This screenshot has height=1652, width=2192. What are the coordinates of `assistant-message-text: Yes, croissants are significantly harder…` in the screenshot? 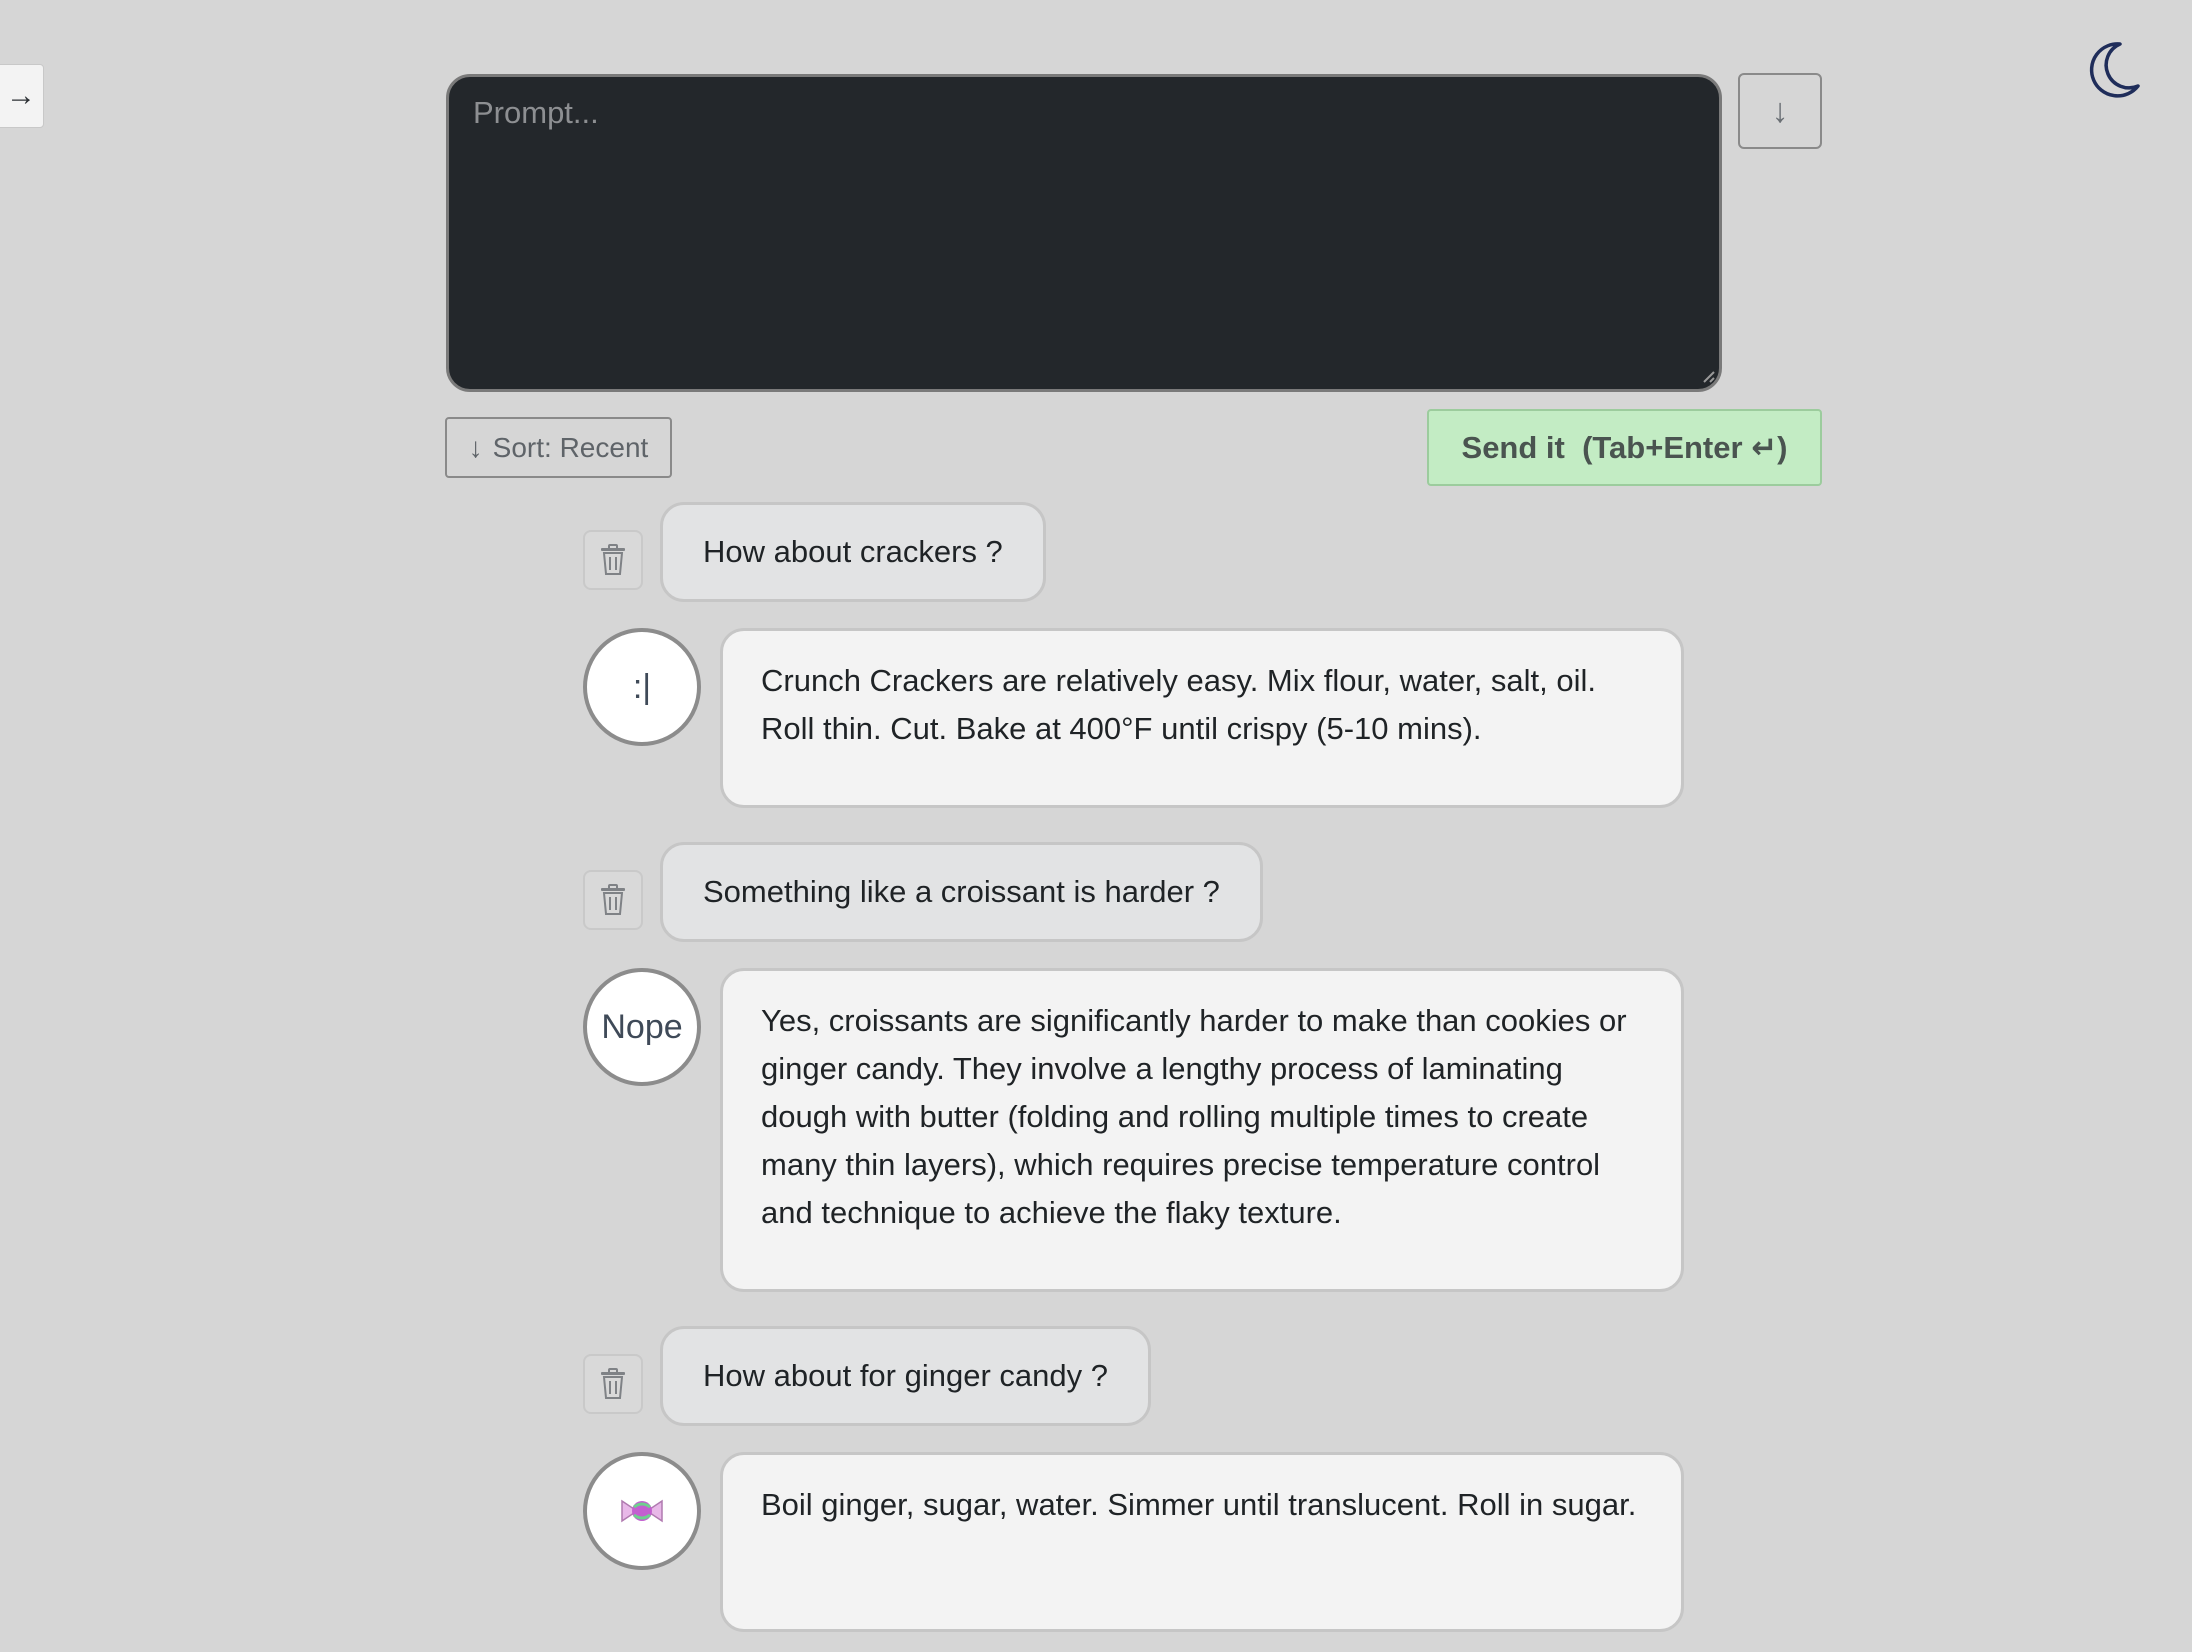 It's located at (1194, 1116).